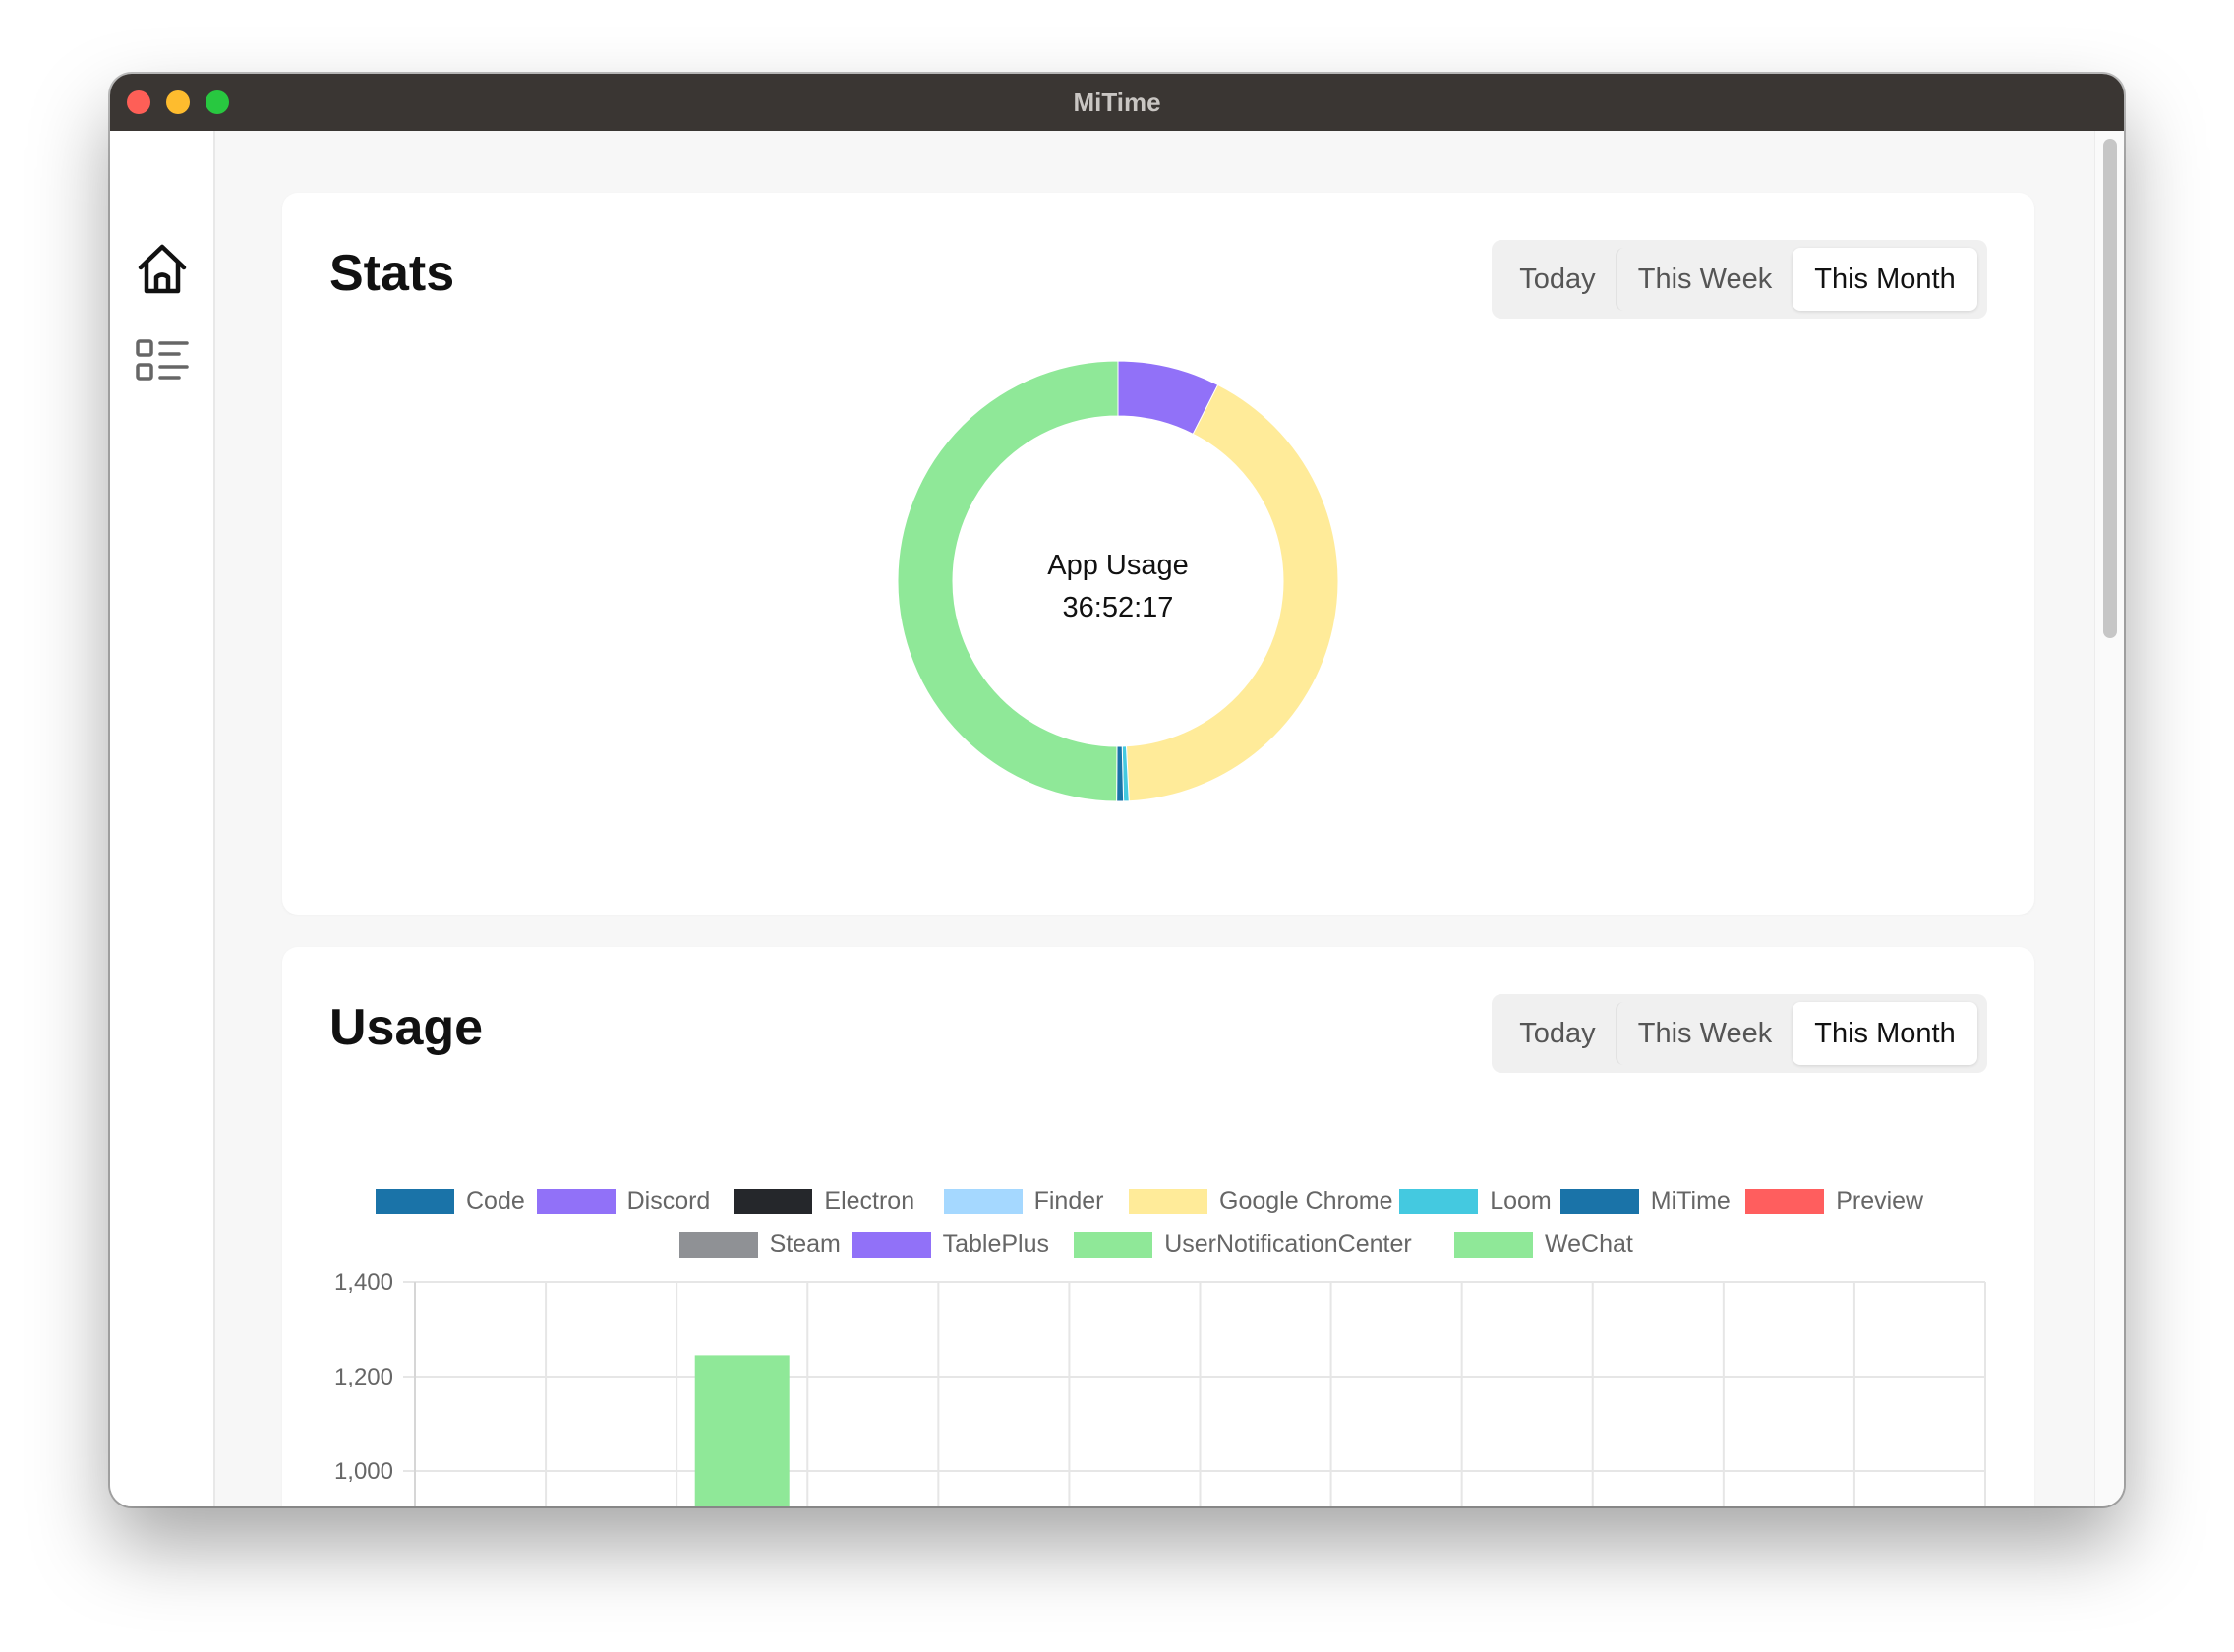 Image resolution: width=2234 pixels, height=1652 pixels. Describe the element at coordinates (364, 1377) in the screenshot. I see `y-tick-label: 1,200` at that location.